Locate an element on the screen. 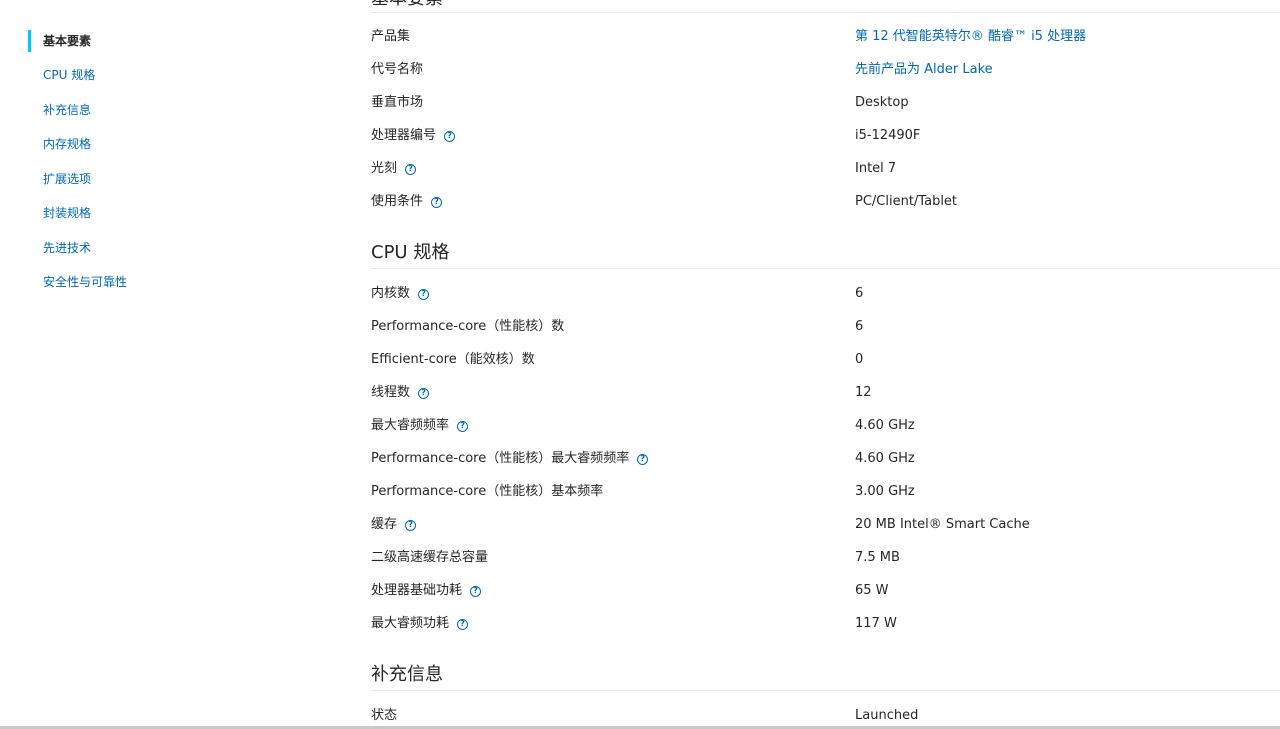 Image resolution: width=1280 pixels, height=729 pixels. spec-label: 最大睿频功耗? is located at coordinates (420, 624).